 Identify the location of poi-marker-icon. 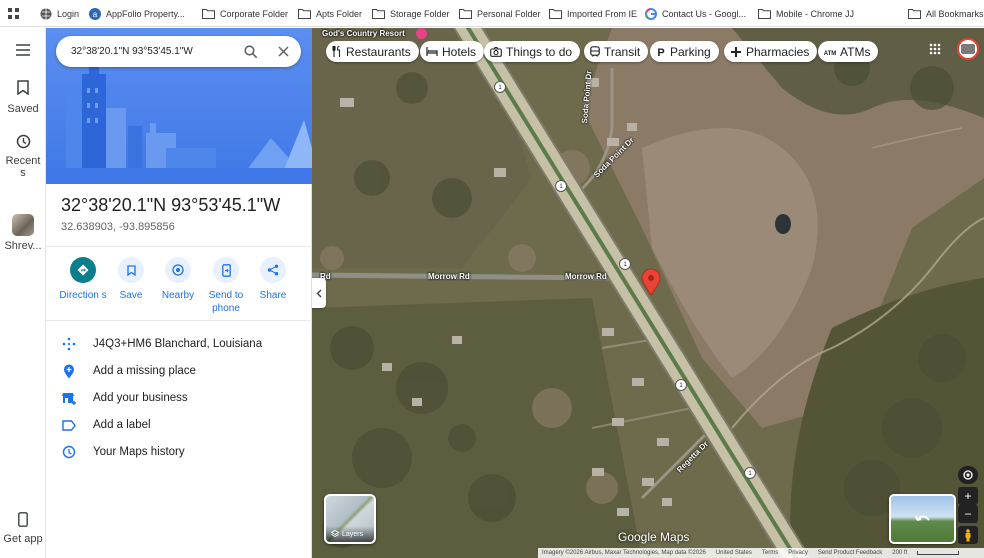
(421, 33).